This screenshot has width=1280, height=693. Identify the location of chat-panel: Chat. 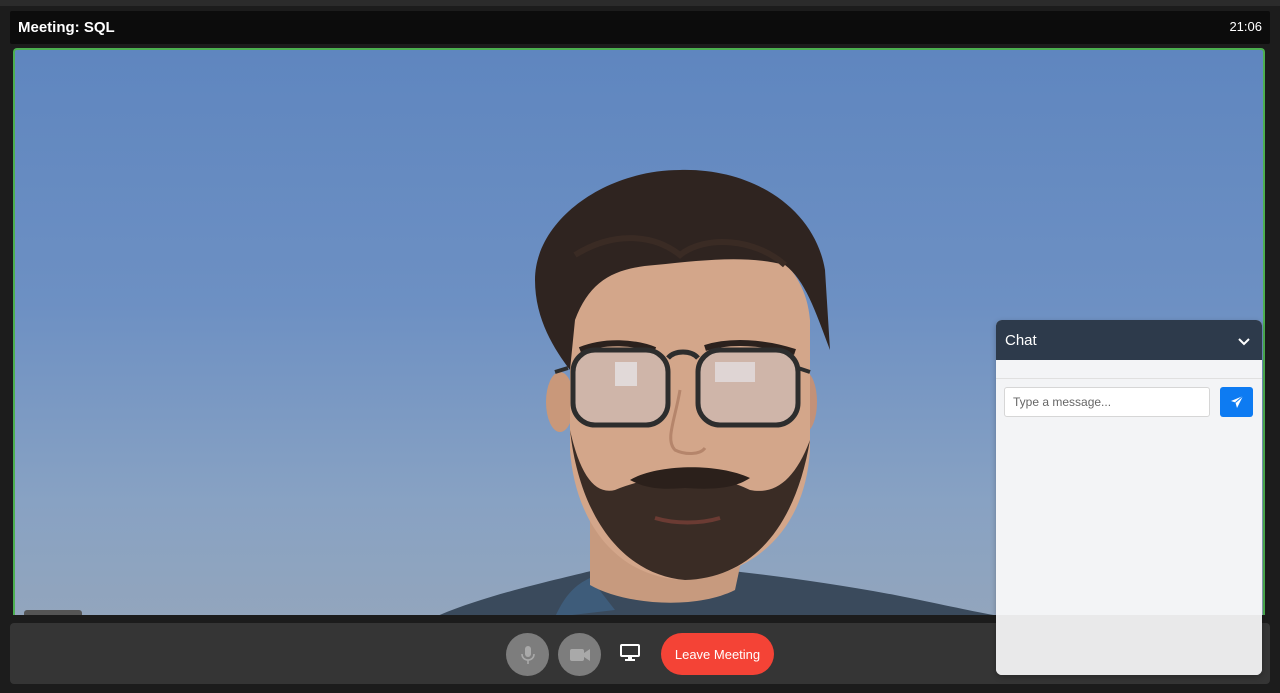
(1129, 497).